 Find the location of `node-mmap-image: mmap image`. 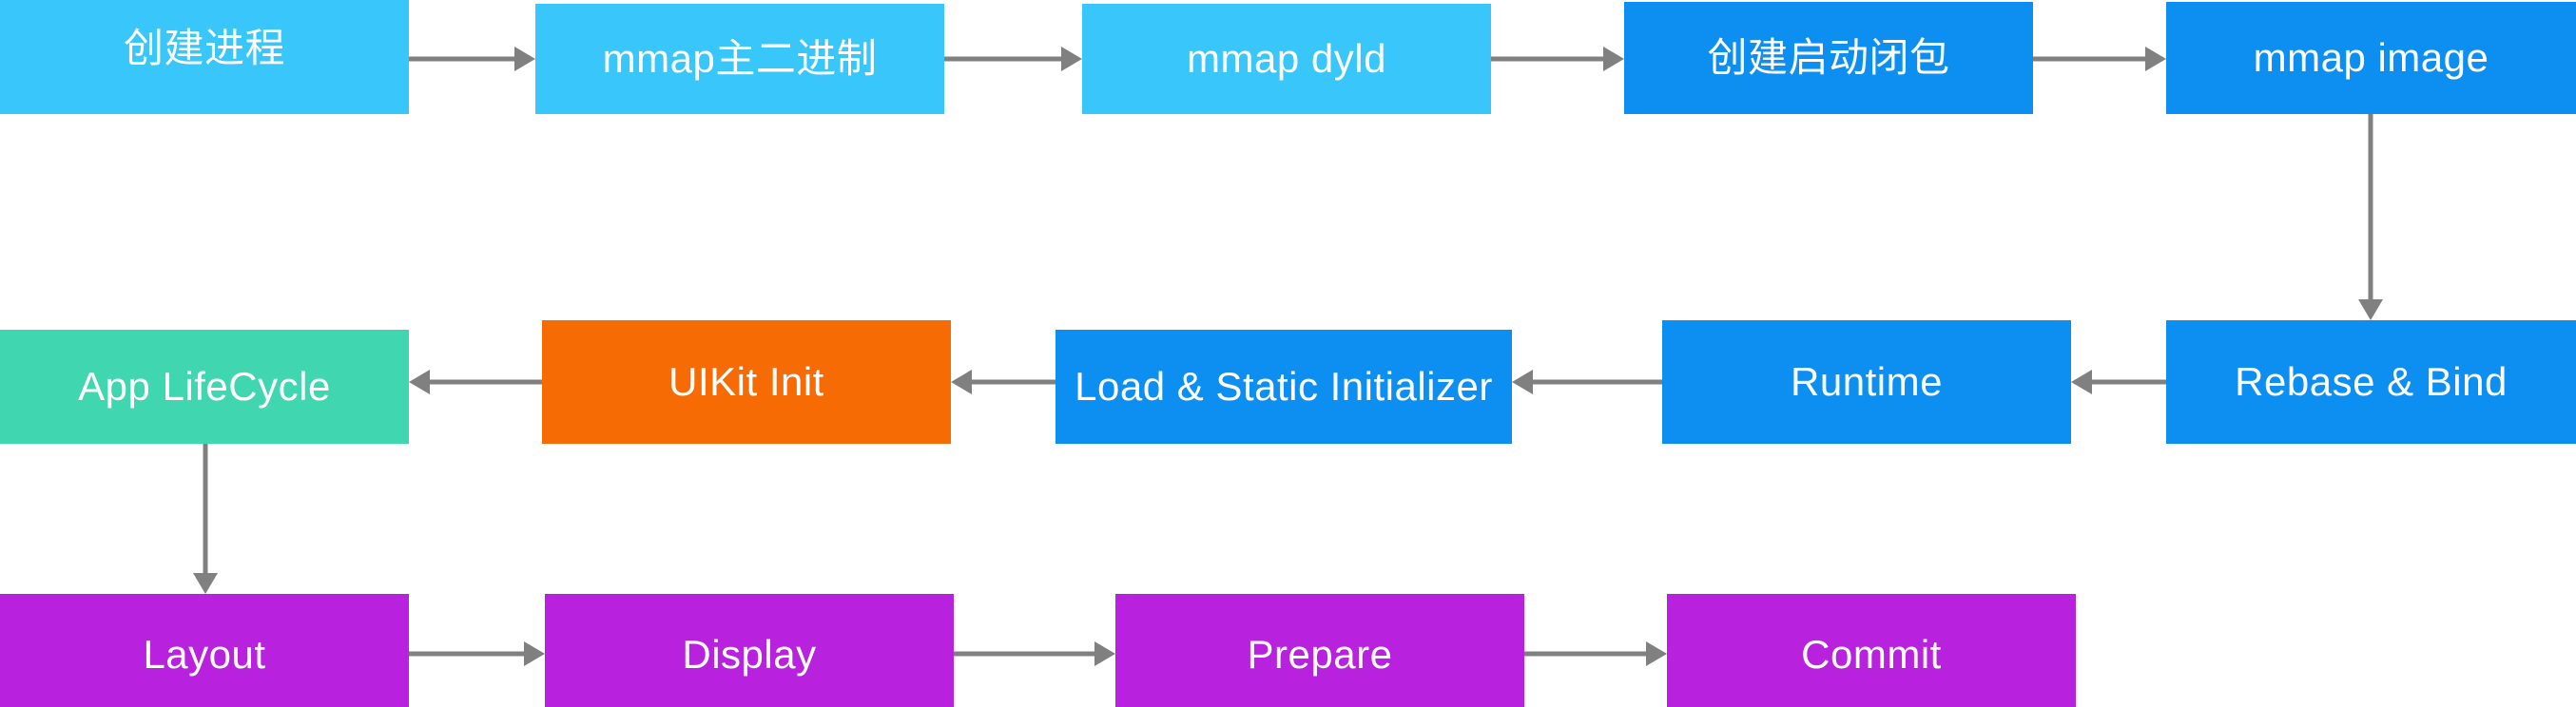

node-mmap-image: mmap image is located at coordinates (2371, 58).